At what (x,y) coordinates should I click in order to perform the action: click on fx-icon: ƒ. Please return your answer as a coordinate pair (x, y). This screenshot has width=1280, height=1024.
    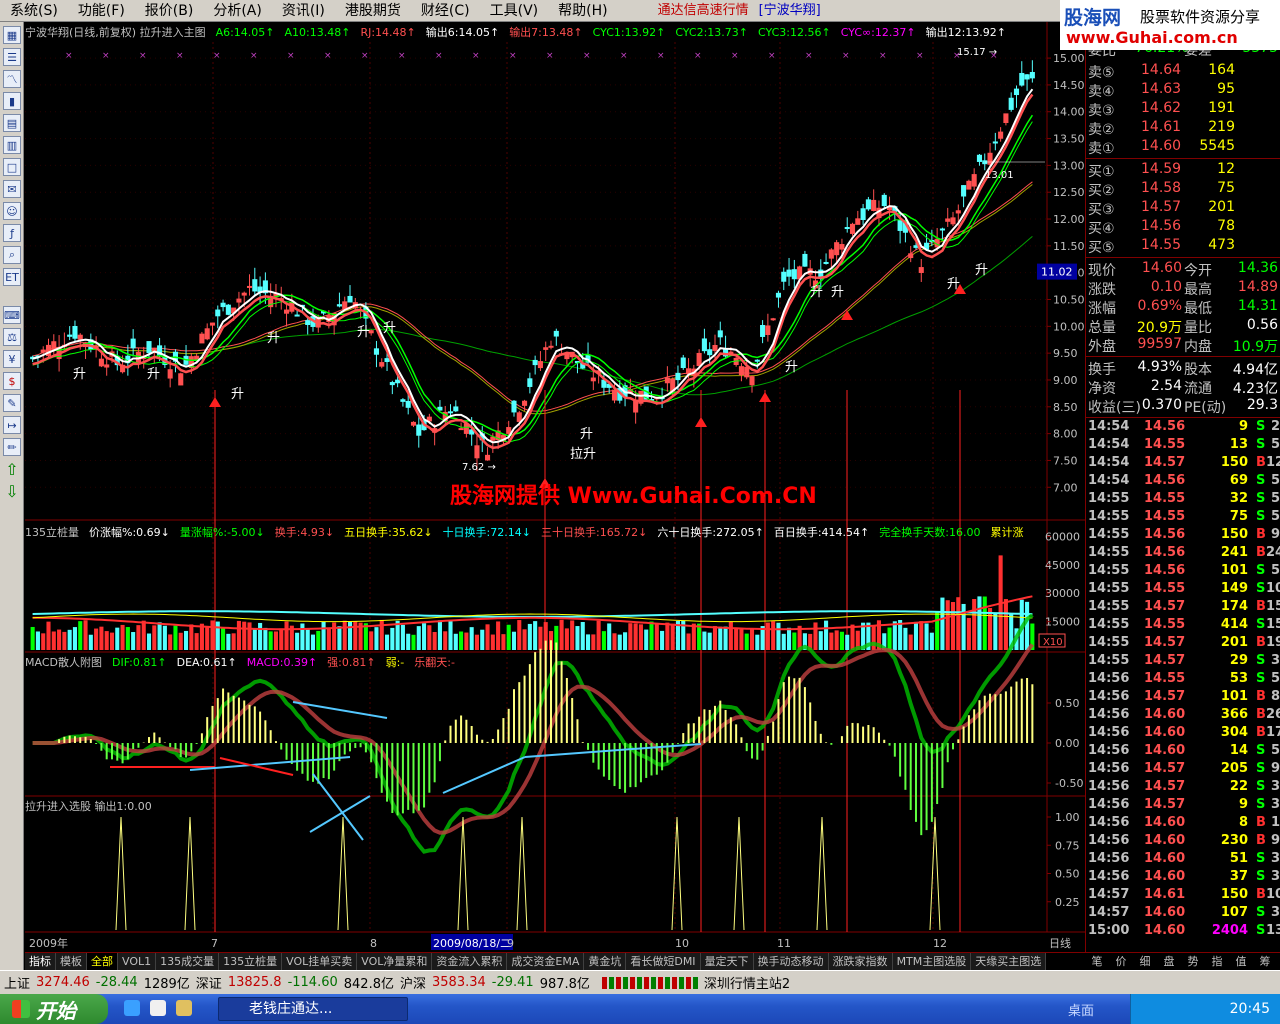
    Looking at the image, I should click on (12, 233).